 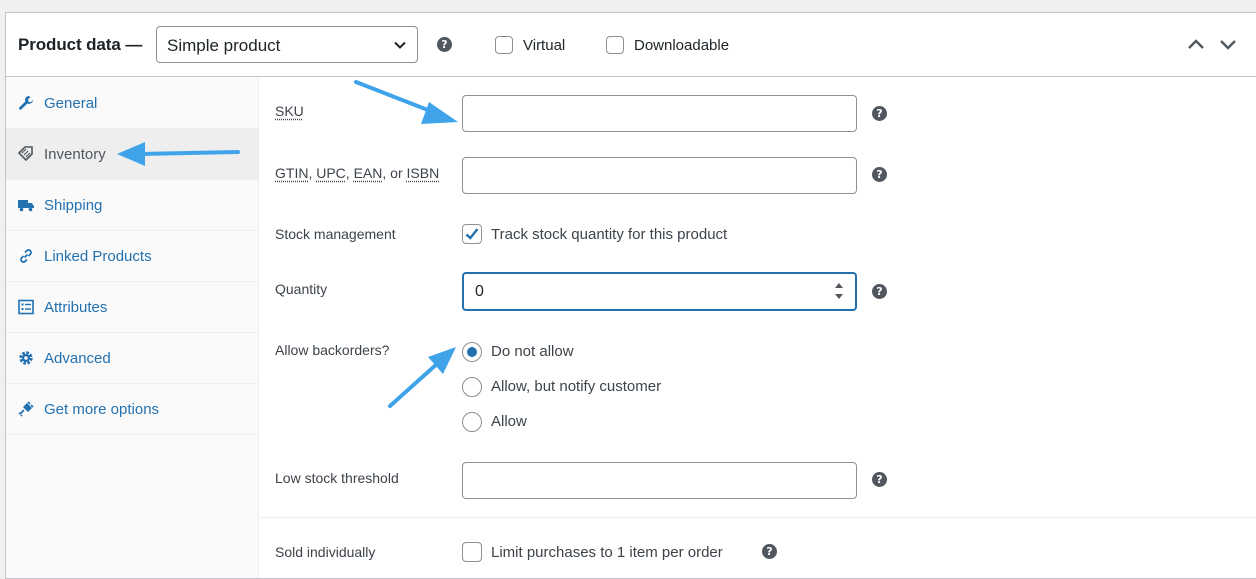 I want to click on gtin-input, so click(x=659, y=175).